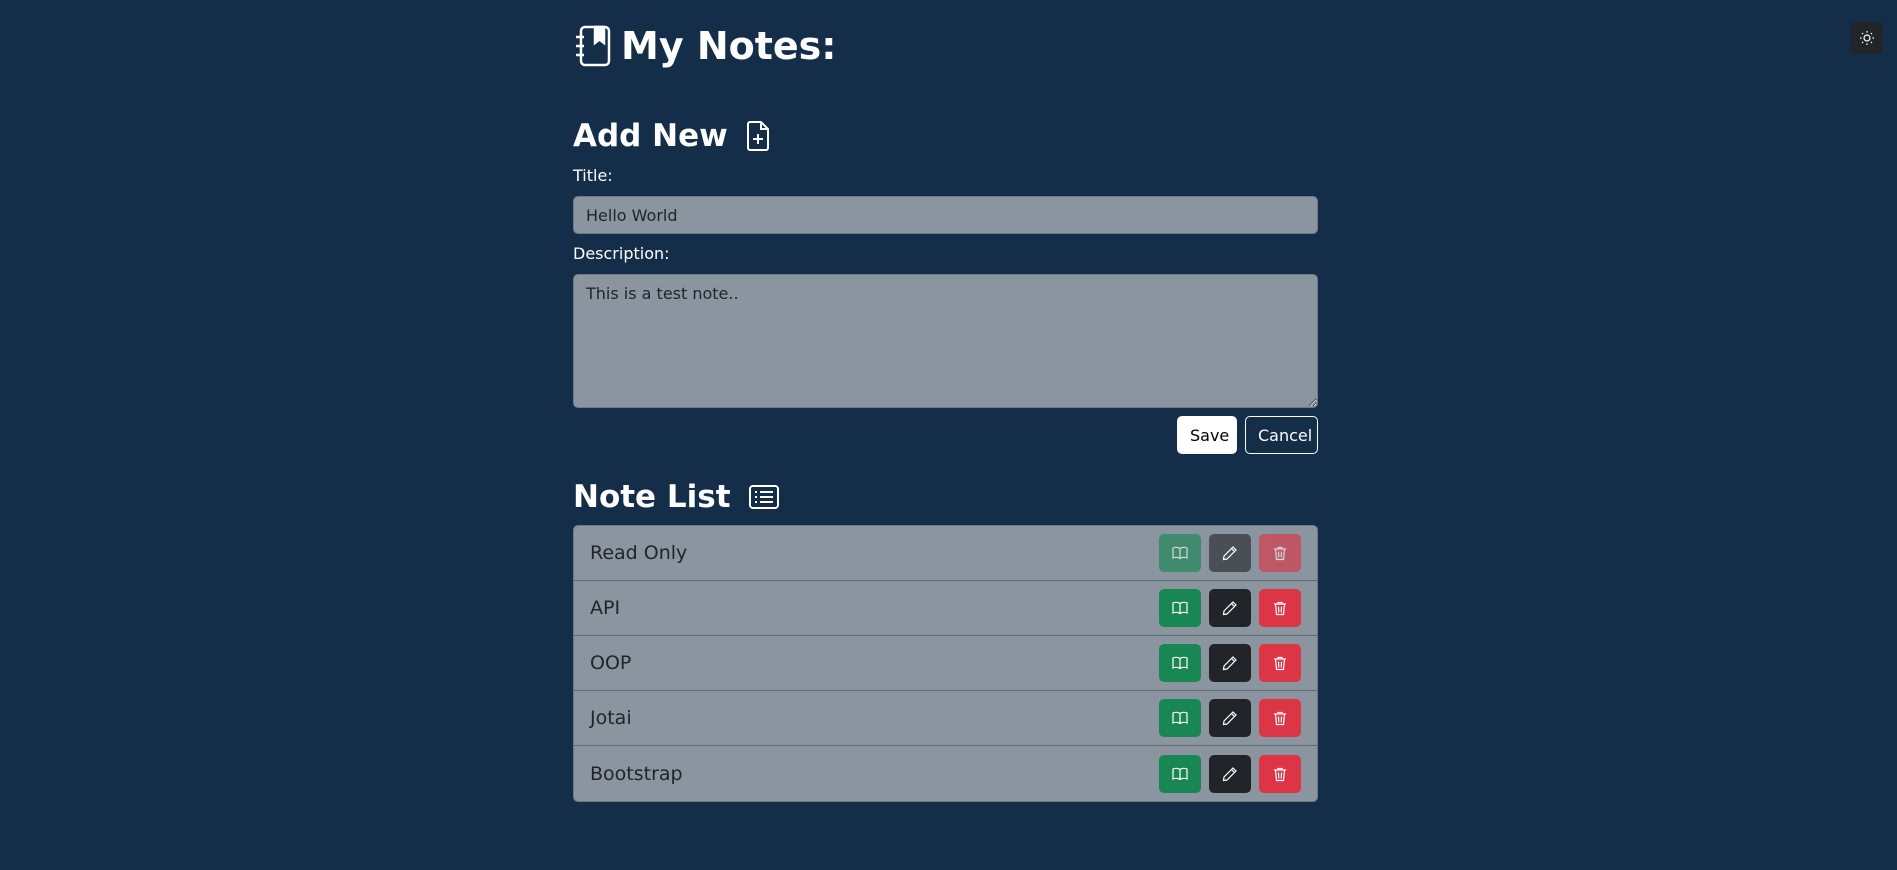 The image size is (1897, 870). Describe the element at coordinates (650, 136) in the screenshot. I see `add-new-heading-text: Add New` at that location.